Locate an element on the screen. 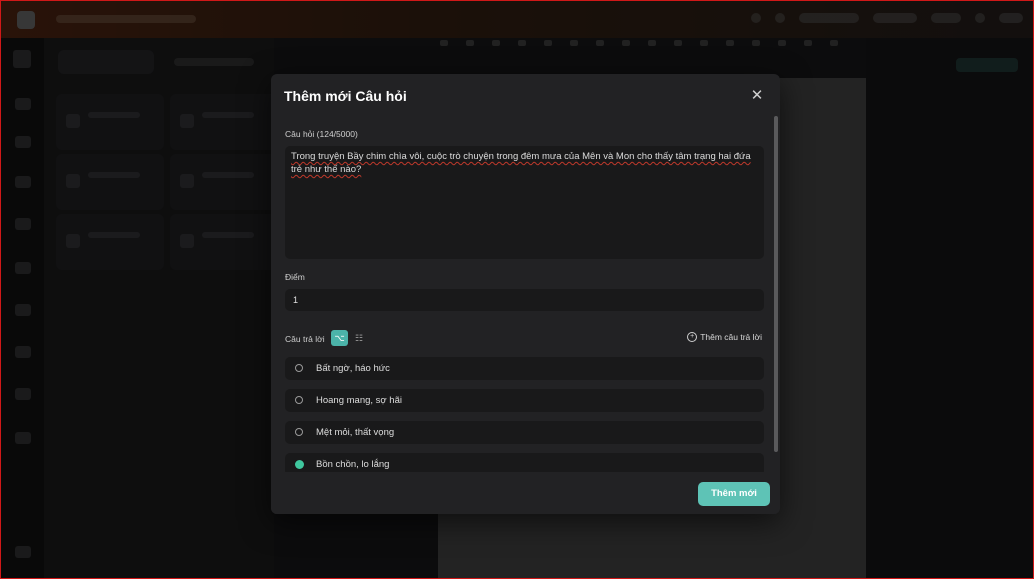 Image resolution: width=1034 pixels, height=579 pixels. single-choice-mode-icon: ⌥ is located at coordinates (339, 338).